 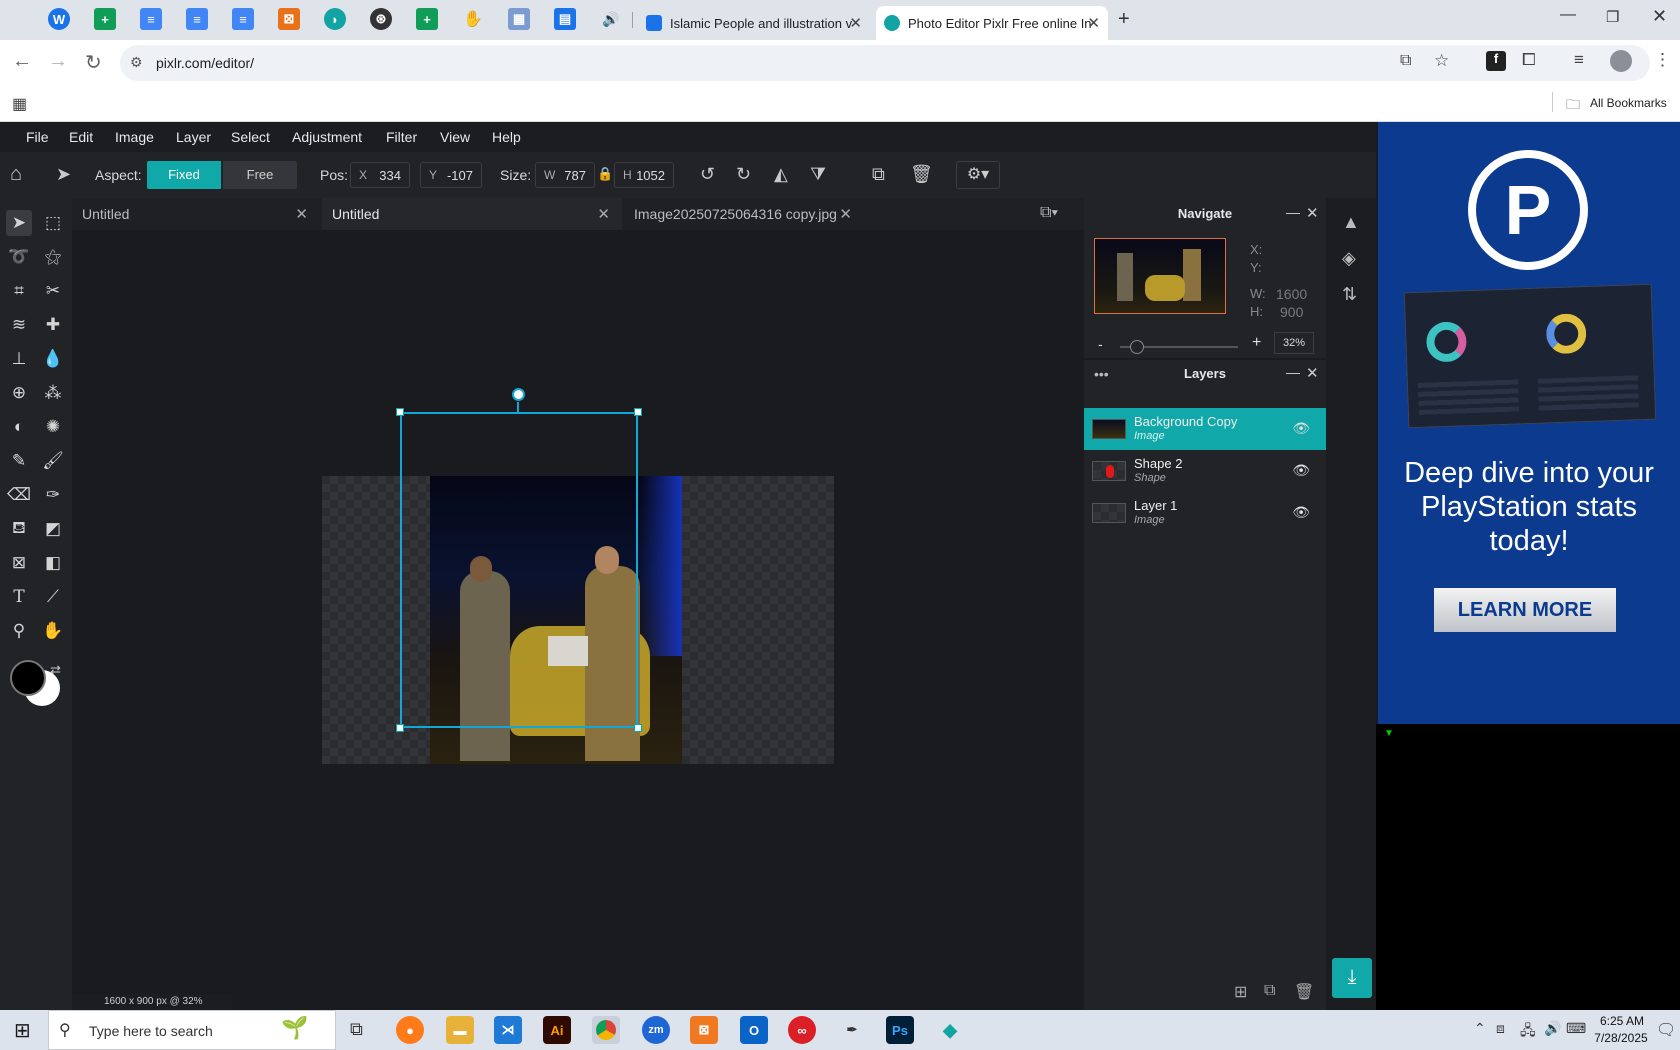 I want to click on minimize-panel-icon: —, so click(x=1293, y=372).